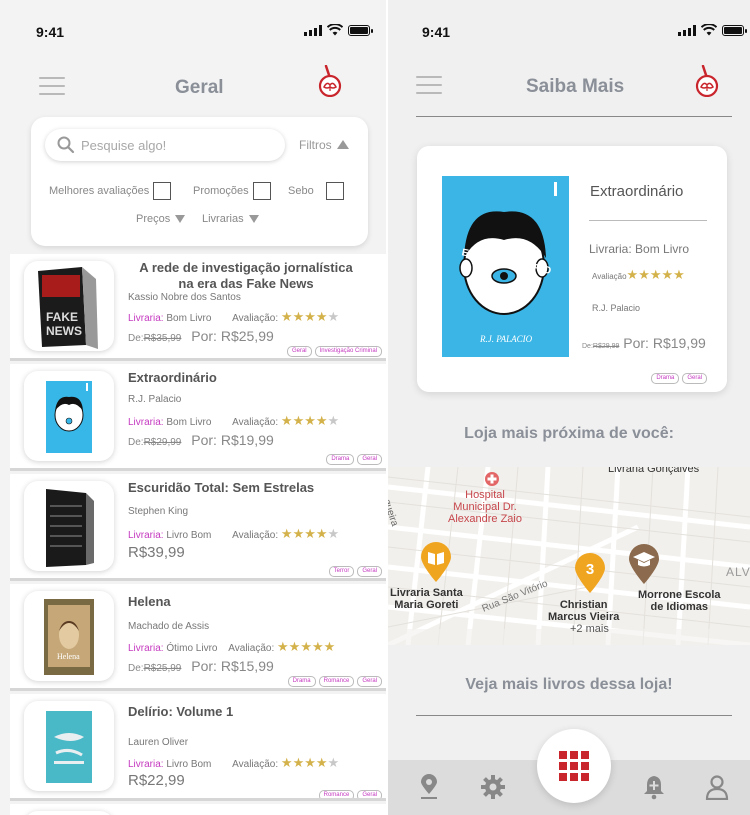  I want to click on tag-chip: Terror, so click(341, 571).